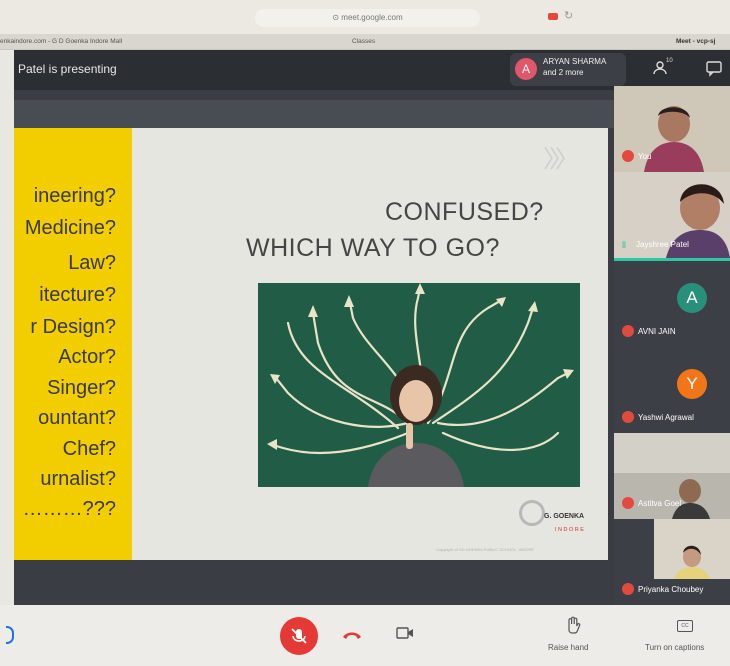 Image resolution: width=730 pixels, height=666 pixels. I want to click on lock-icon: ⊙, so click(337, 17).